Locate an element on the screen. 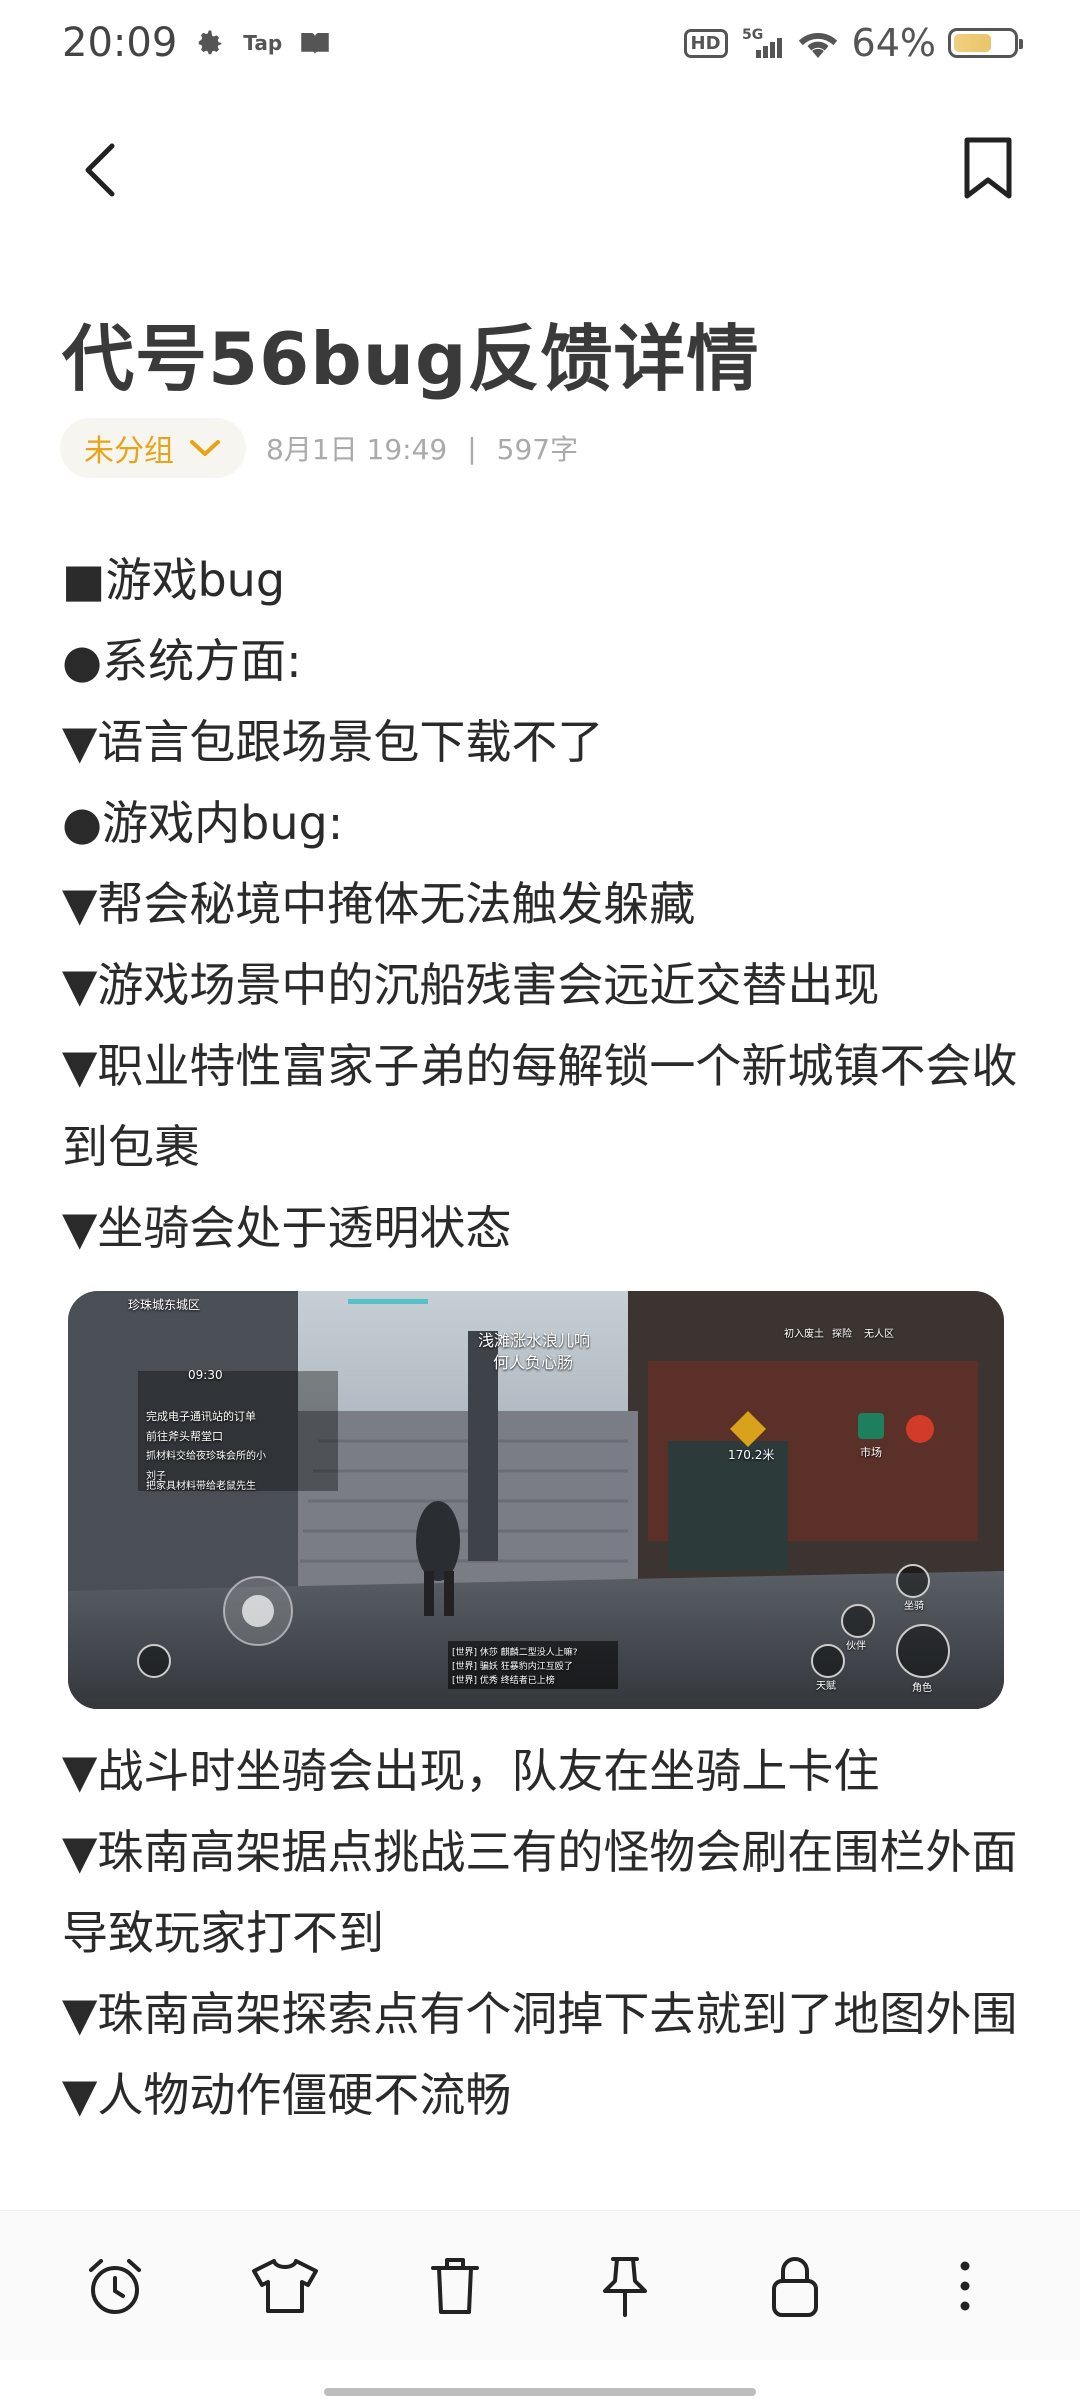 Image resolution: width=1080 pixels, height=2400 pixels. note-line: ▼语言包跟场景包下载不了 is located at coordinates (333, 742).